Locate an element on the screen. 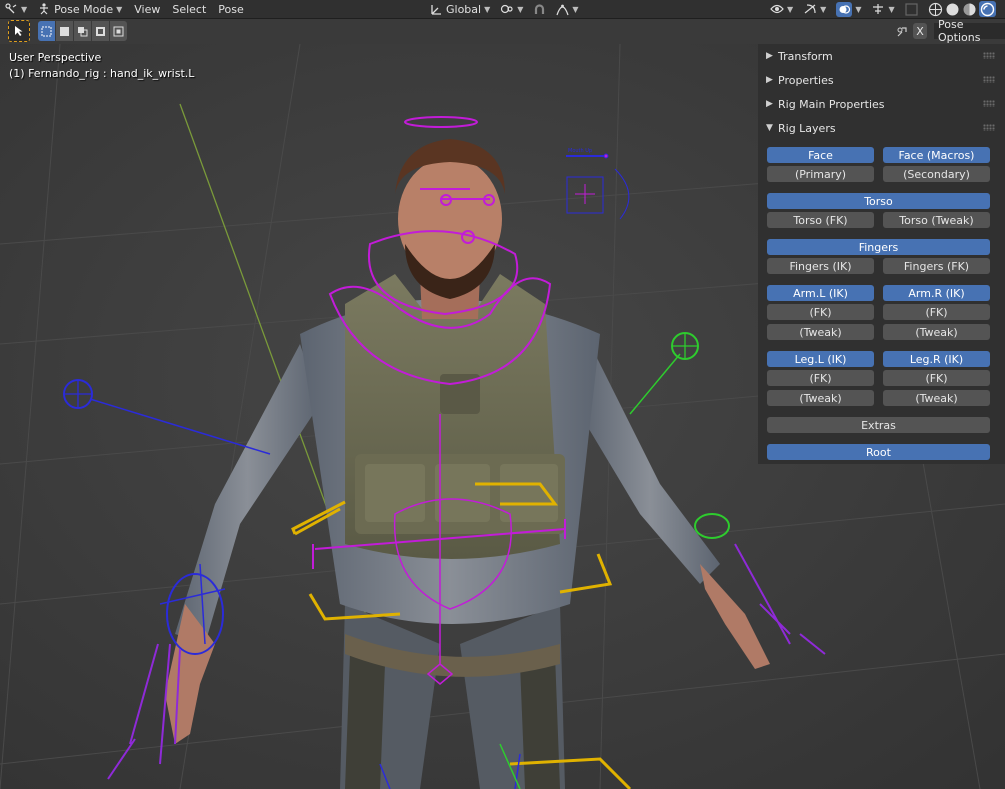 This screenshot has height=789, width=1005. menu-pose: Pose is located at coordinates (230, 9).